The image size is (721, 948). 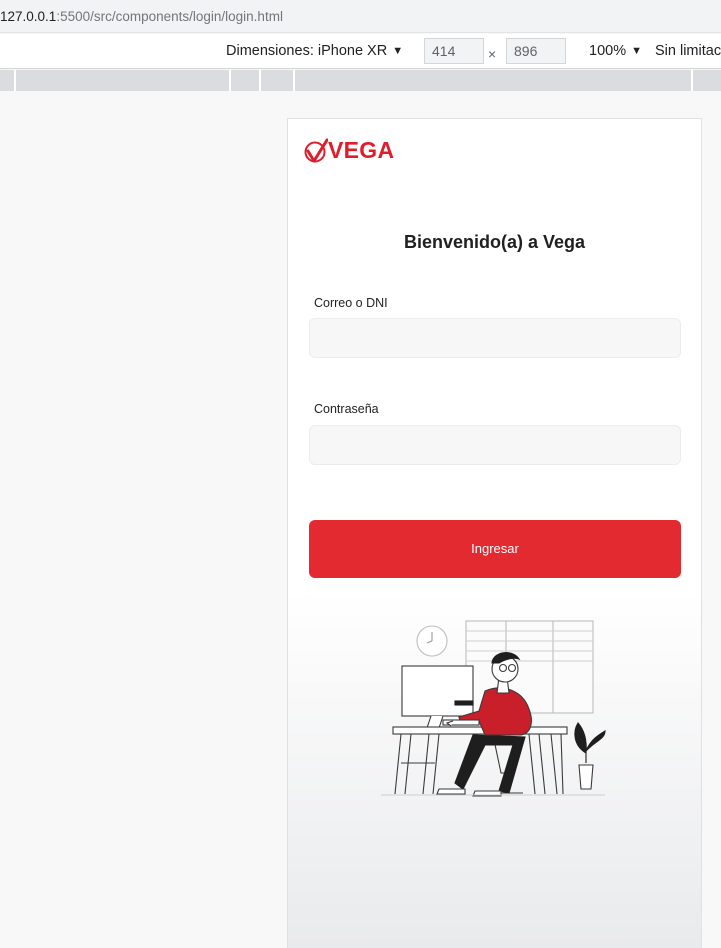 I want to click on zoom-selector: 100% ▼, so click(x=615, y=51).